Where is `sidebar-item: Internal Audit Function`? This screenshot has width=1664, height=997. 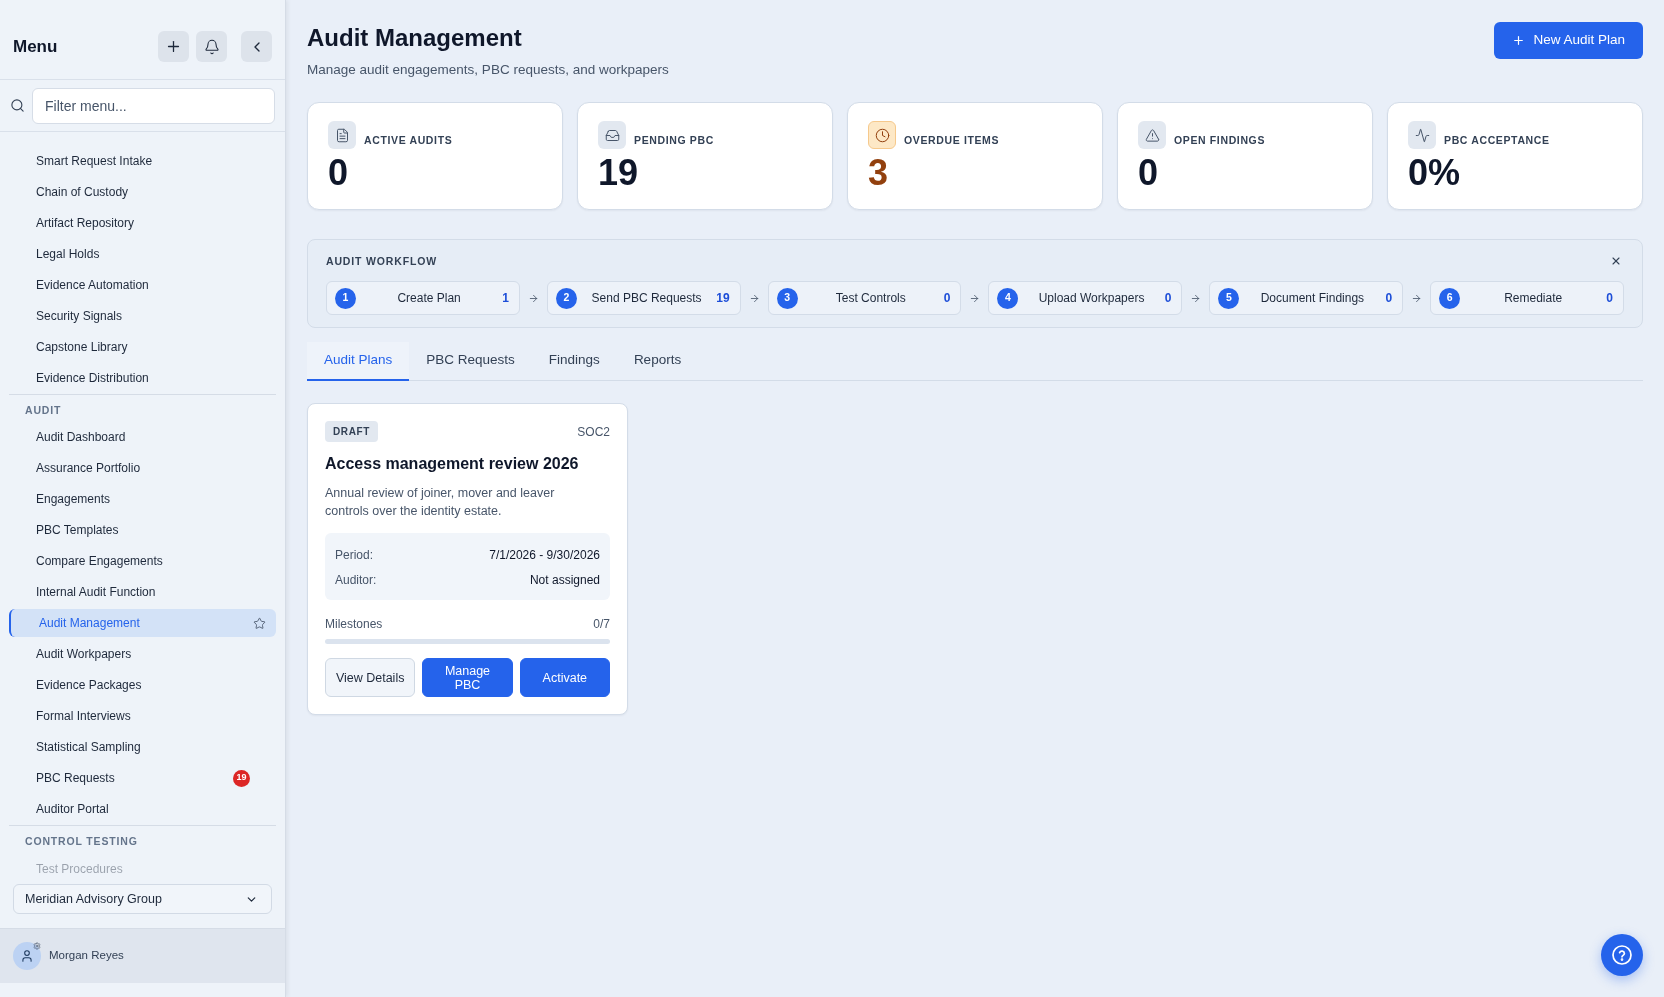 sidebar-item: Internal Audit Function is located at coordinates (142, 592).